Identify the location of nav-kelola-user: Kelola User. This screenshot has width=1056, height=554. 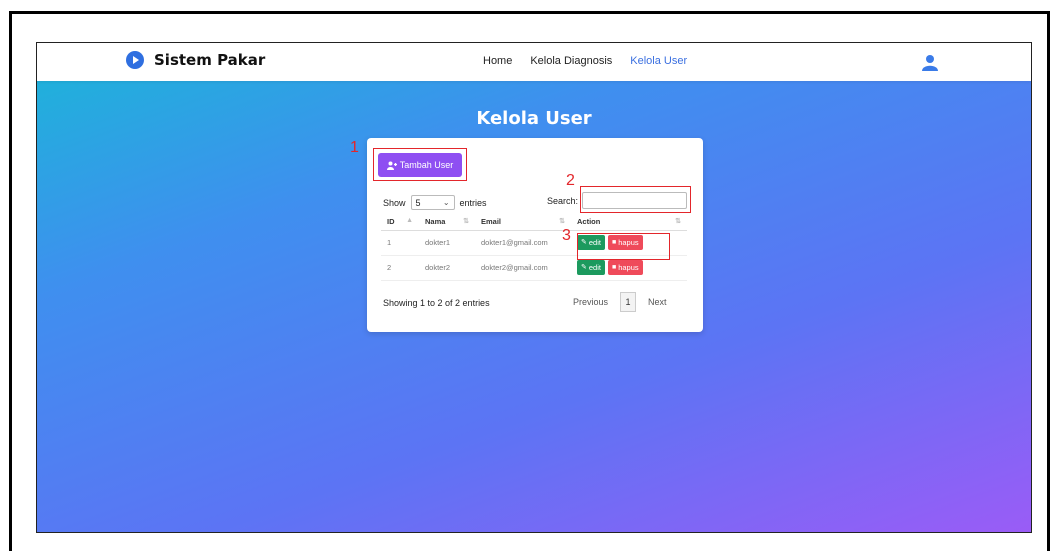
(658, 61).